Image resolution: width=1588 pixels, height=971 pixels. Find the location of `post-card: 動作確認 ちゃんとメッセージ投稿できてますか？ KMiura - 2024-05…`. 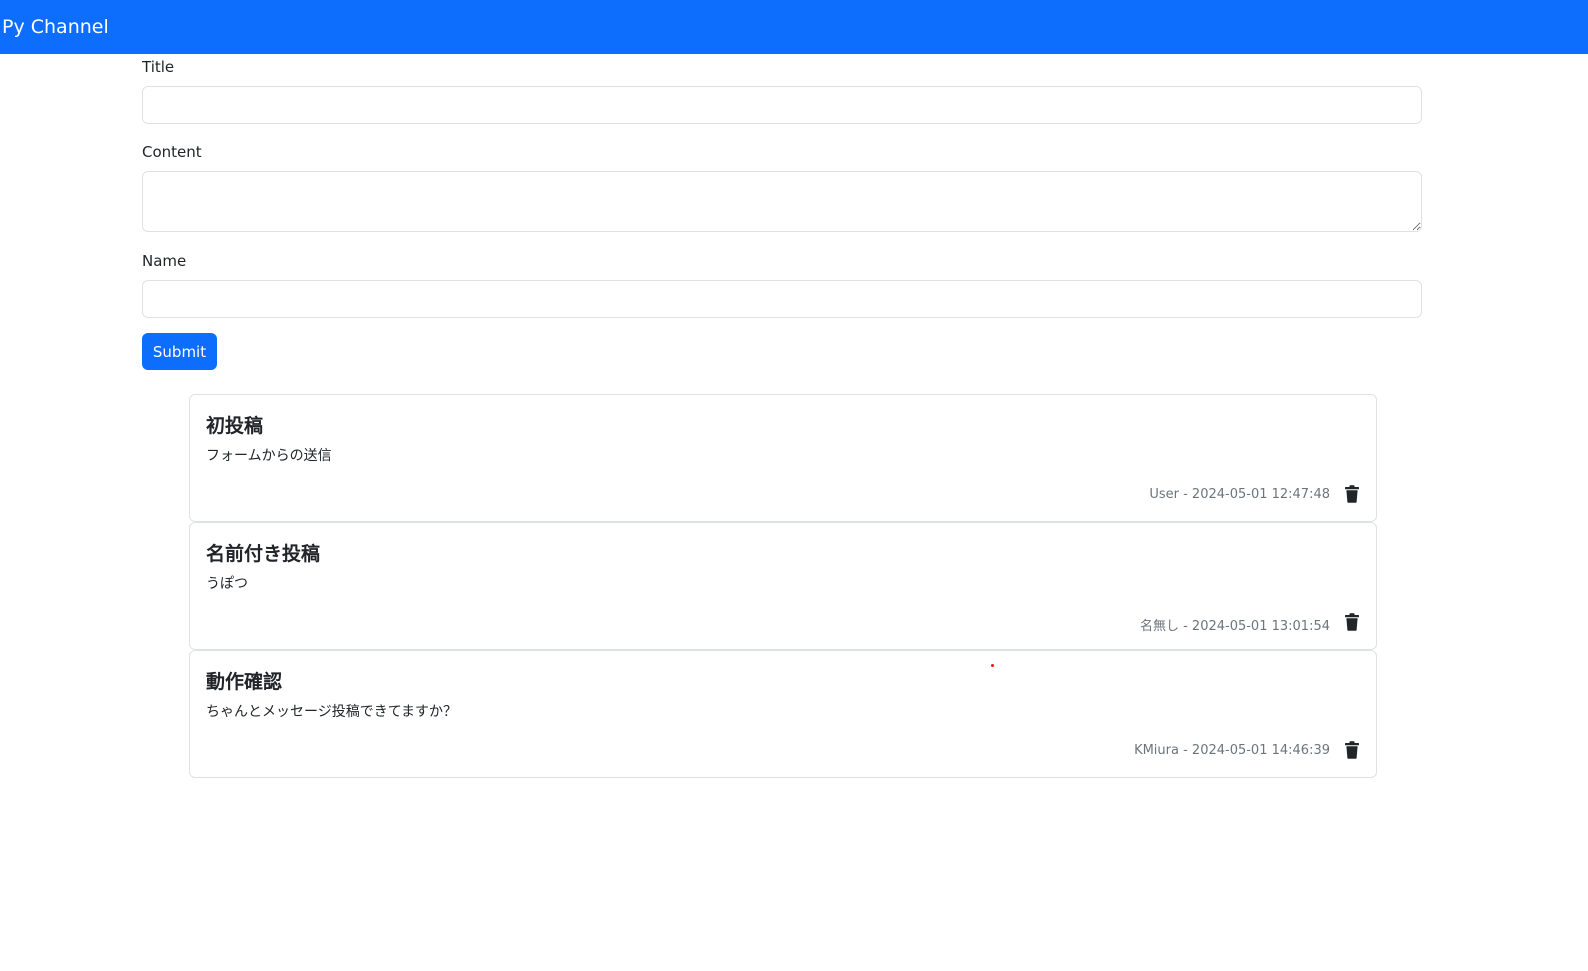

post-card: 動作確認 ちゃんとメッセージ投稿できてますか？ KMiura - 2024-05… is located at coordinates (783, 714).